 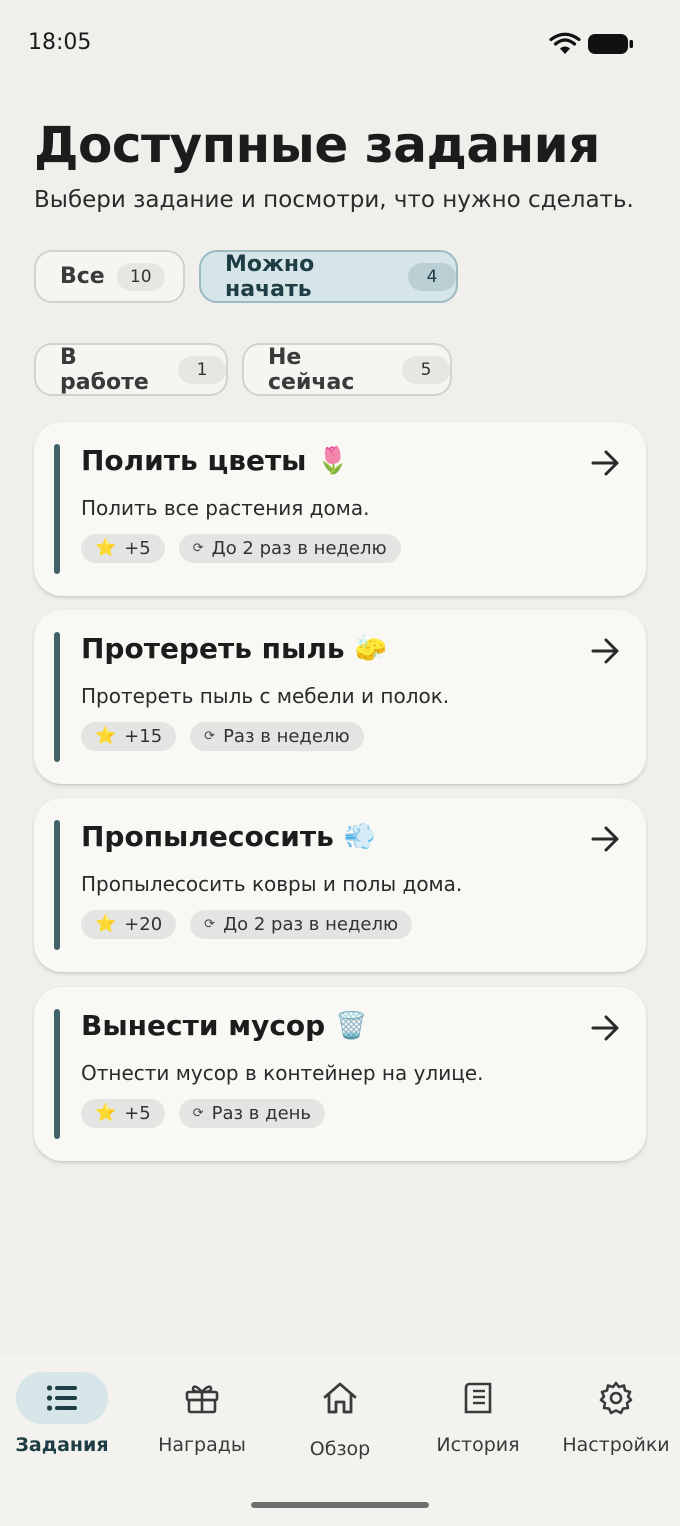 I want to click on task-title-text: Полить цветы, so click(x=194, y=460).